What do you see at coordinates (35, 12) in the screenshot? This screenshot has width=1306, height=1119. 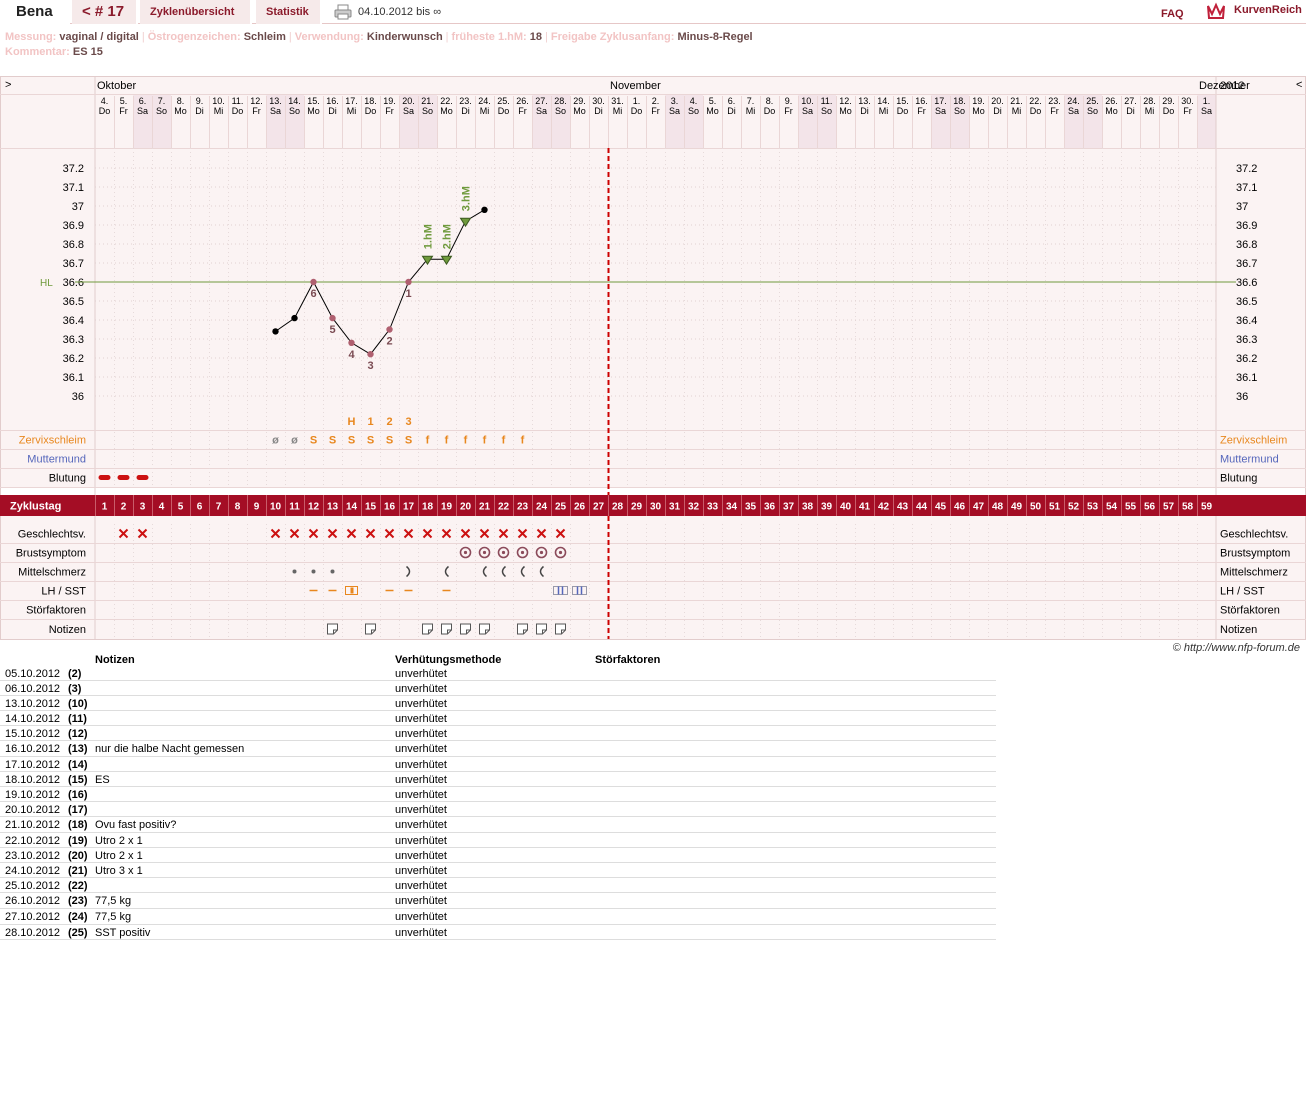 I see `user-name-tab: Bena` at bounding box center [35, 12].